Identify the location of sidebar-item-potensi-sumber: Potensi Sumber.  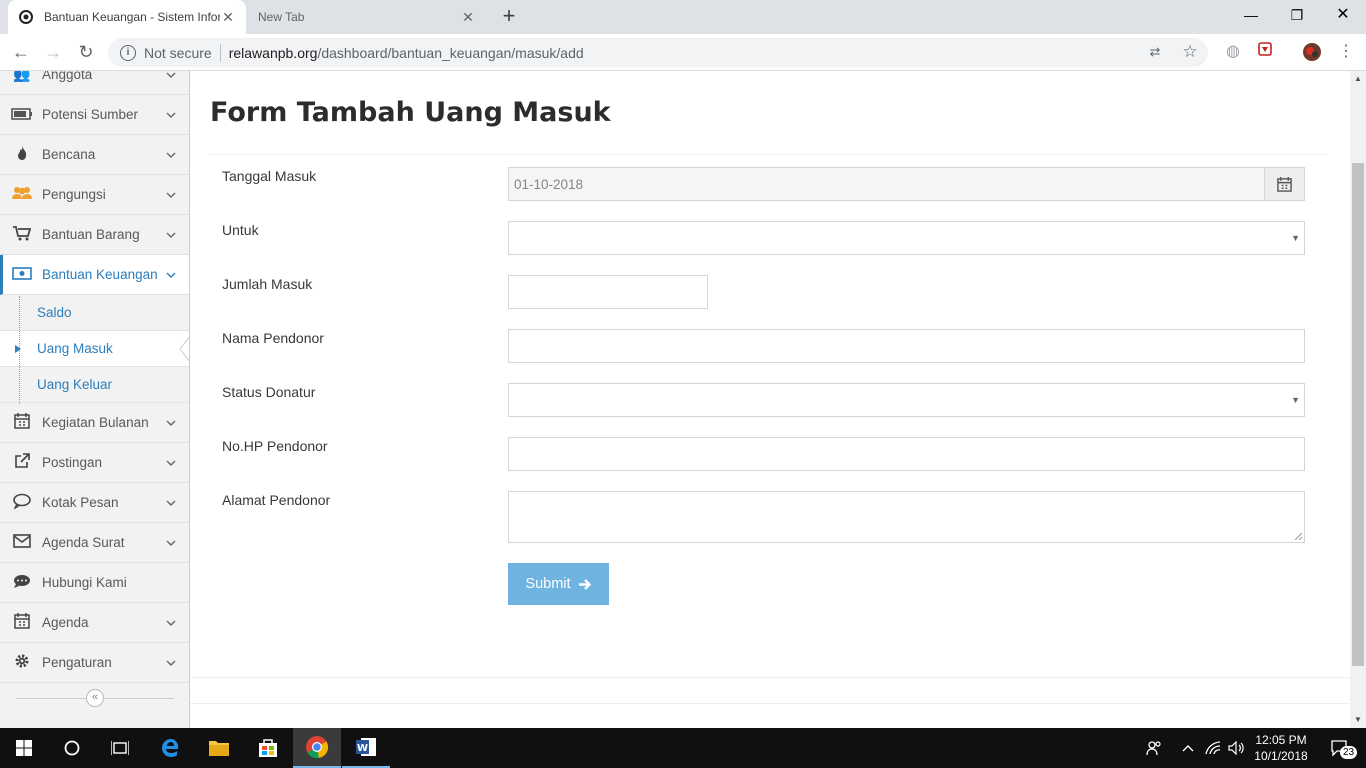
(94, 115).